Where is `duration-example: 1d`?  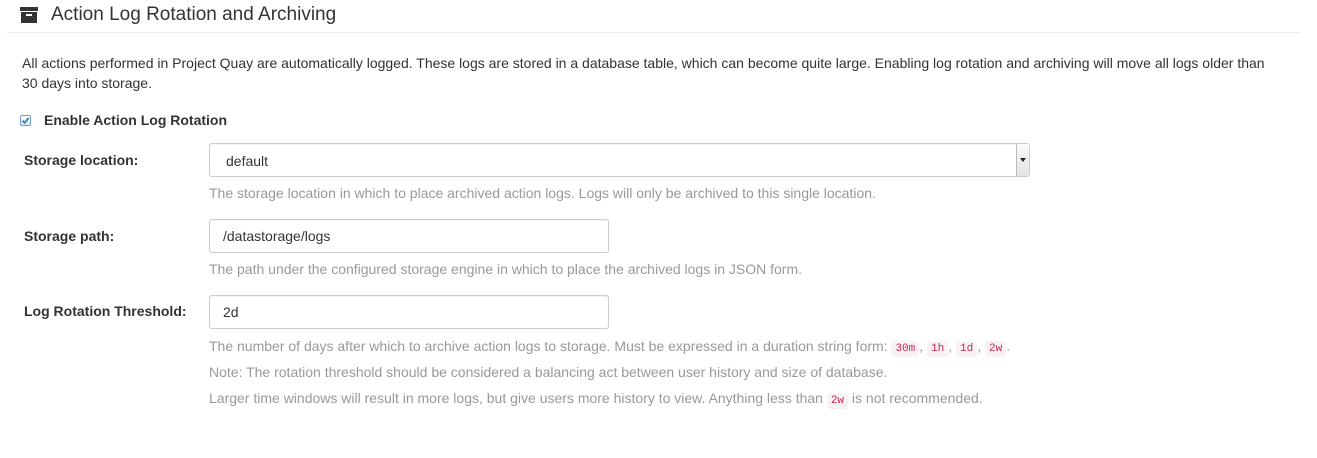 duration-example: 1d is located at coordinates (967, 349).